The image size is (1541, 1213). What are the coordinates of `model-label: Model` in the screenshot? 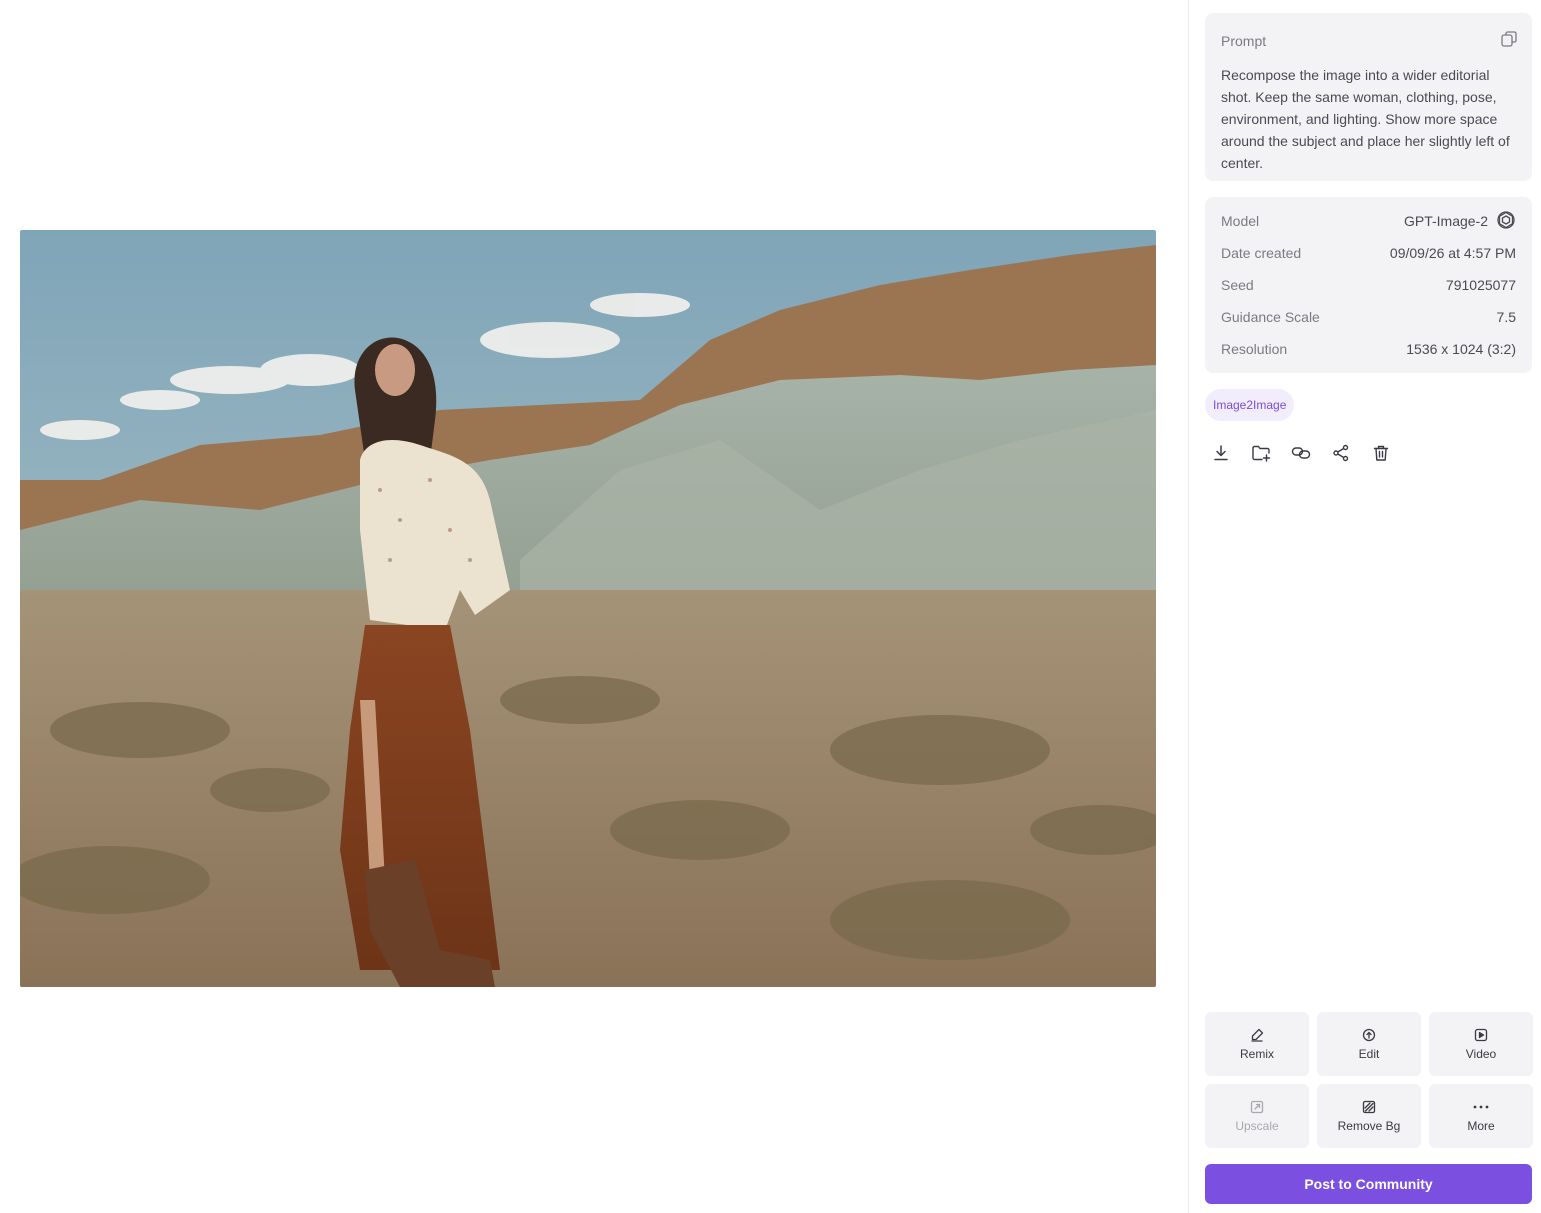 It's located at (1240, 221).